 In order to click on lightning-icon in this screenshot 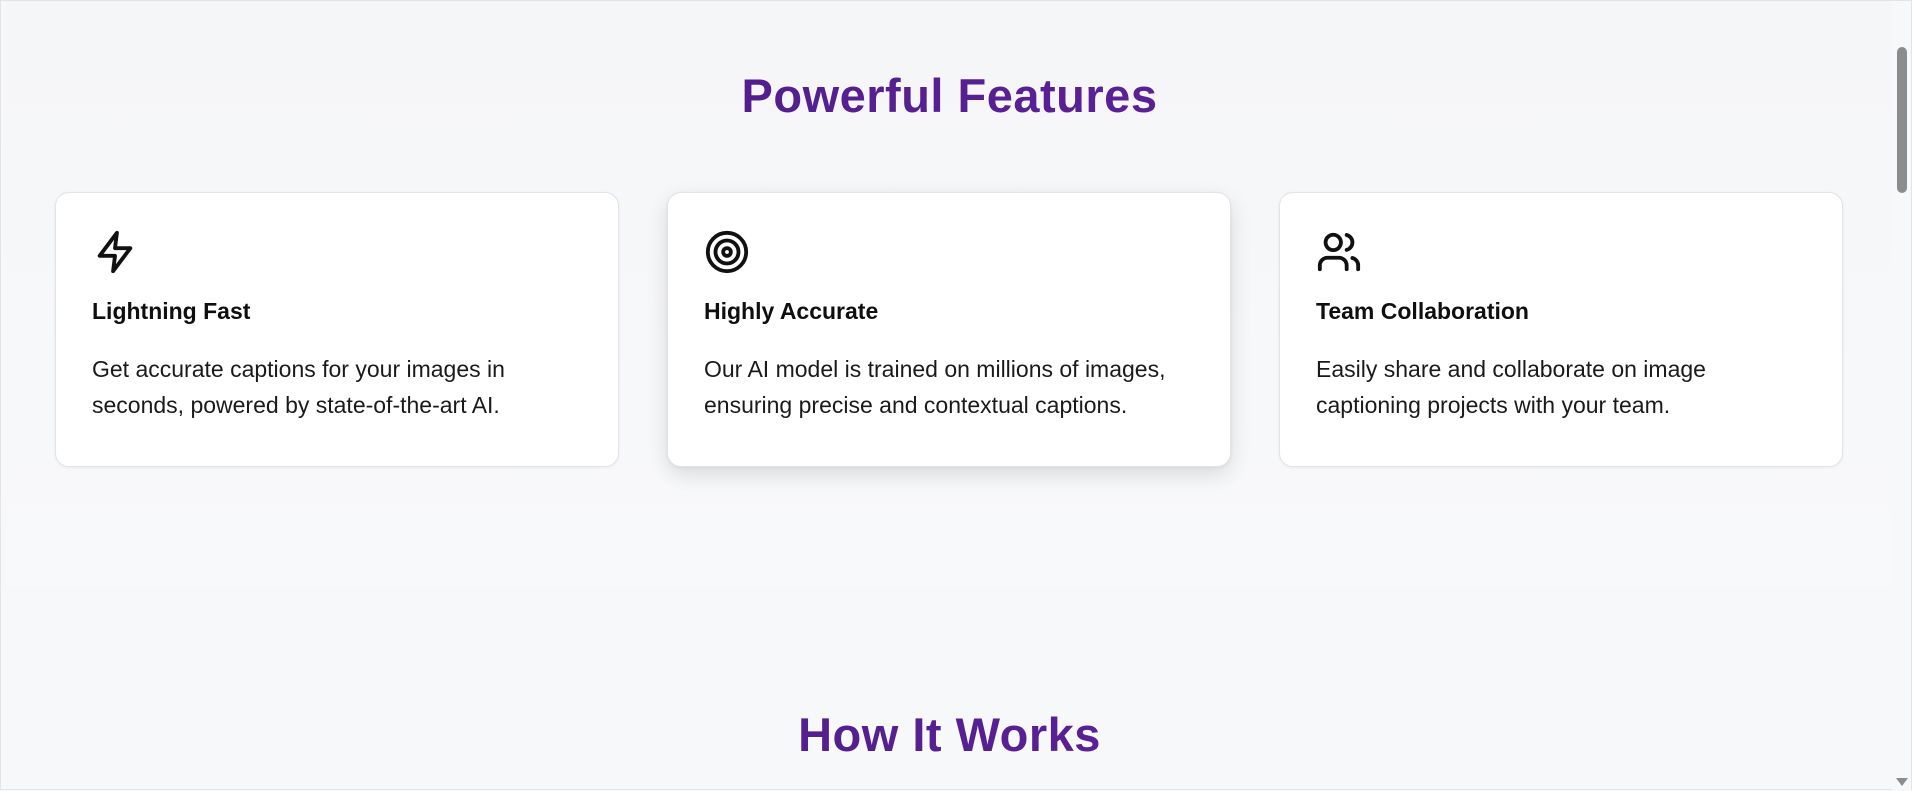, I will do `click(115, 252)`.